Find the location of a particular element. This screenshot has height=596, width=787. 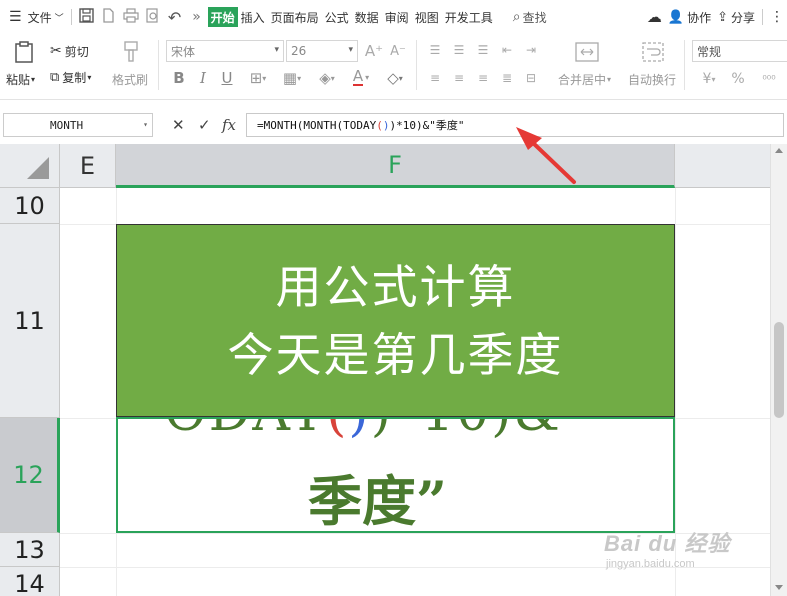

number-format-select: 常规 is located at coordinates (739, 51).